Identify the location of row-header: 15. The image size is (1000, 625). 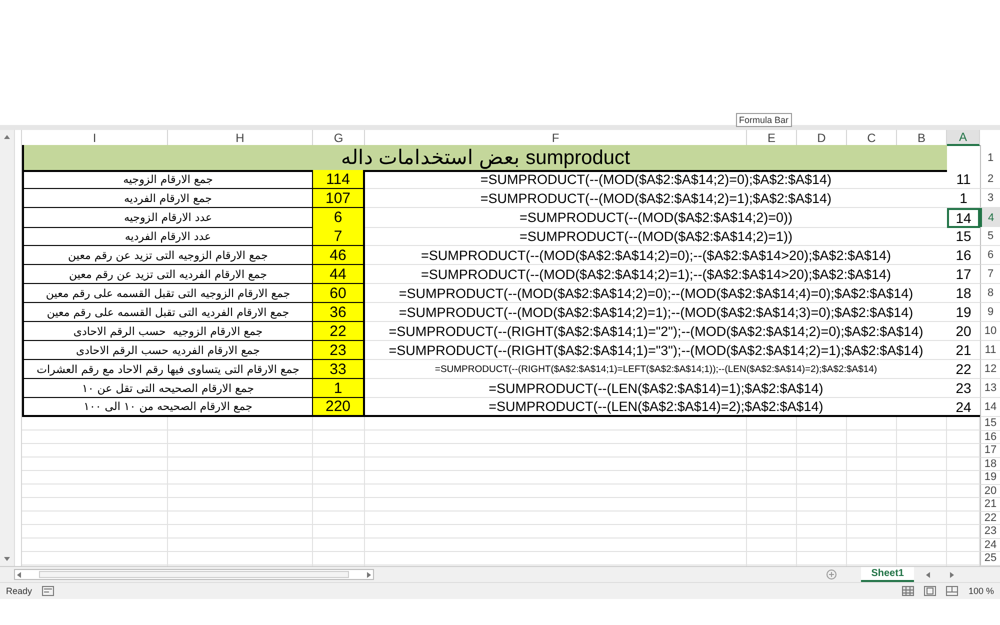
(990, 423).